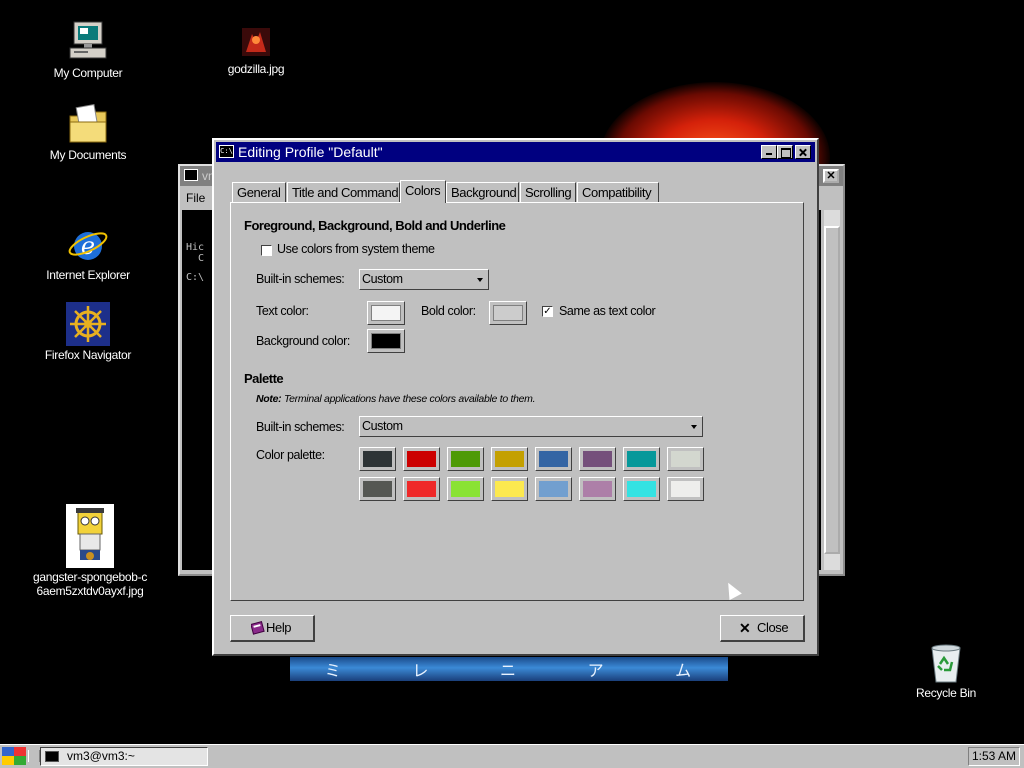 This screenshot has height=768, width=1024. What do you see at coordinates (547, 311) in the screenshot?
I see `same-as-text-color-checkbox: ✓` at bounding box center [547, 311].